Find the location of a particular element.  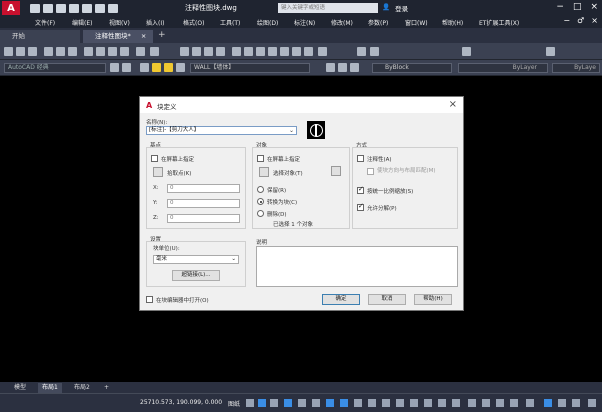

plus-icon is located at coordinates (486, 403).